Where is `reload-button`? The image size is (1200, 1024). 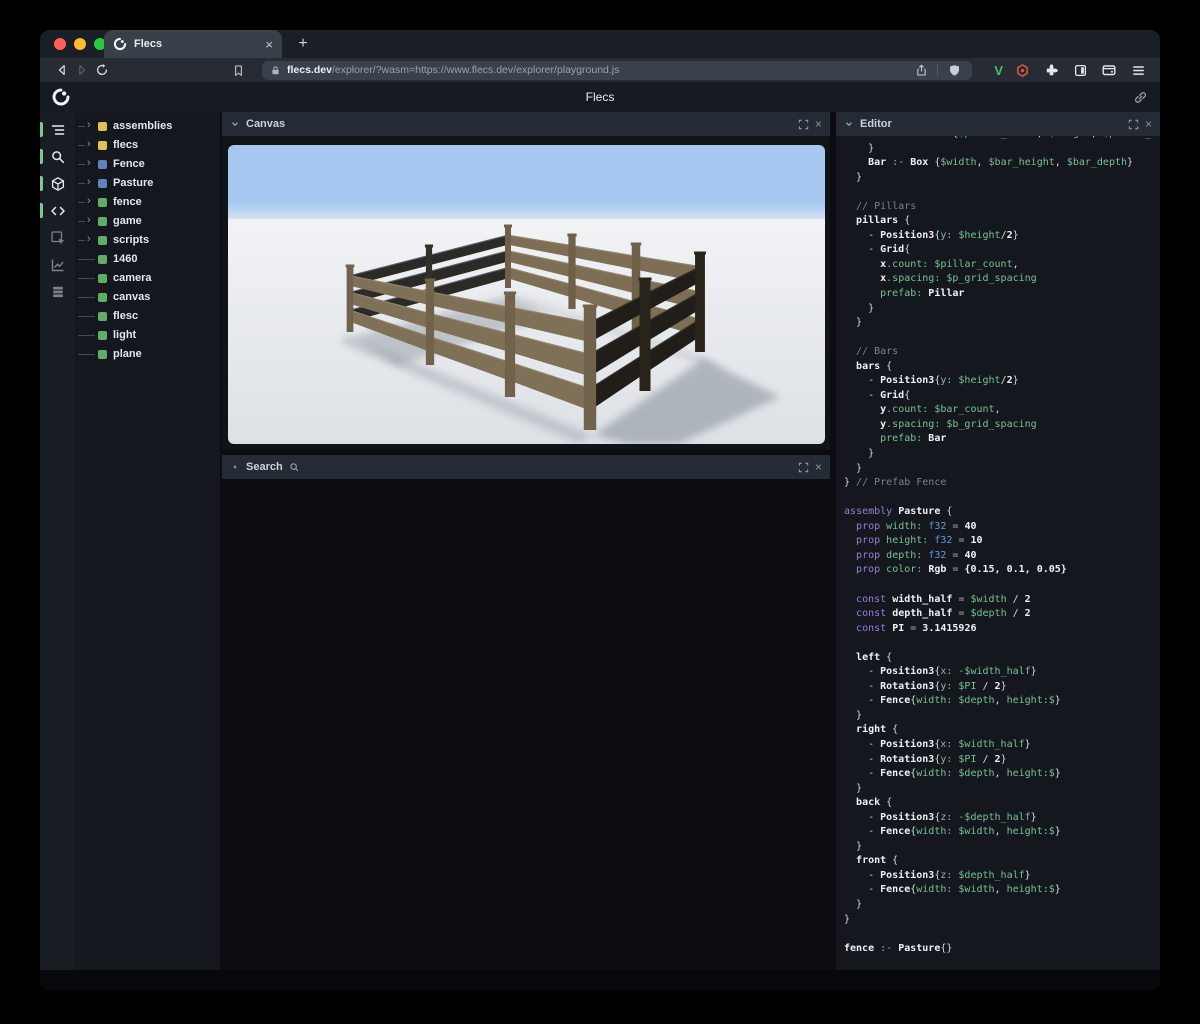
reload-button is located at coordinates (102, 70).